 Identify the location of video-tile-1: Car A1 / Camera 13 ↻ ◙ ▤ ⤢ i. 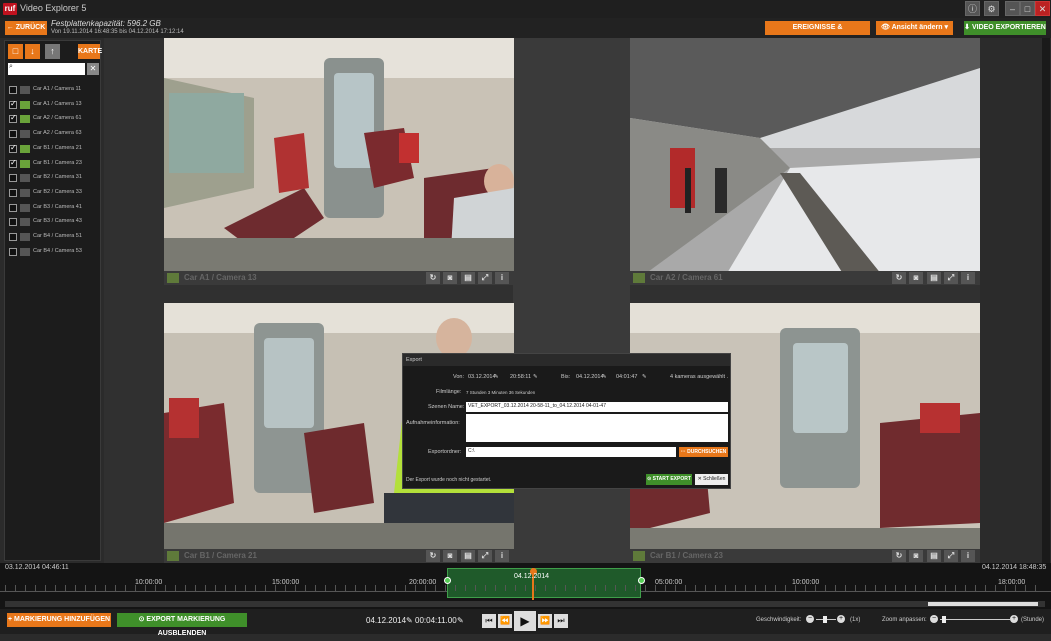
(339, 161).